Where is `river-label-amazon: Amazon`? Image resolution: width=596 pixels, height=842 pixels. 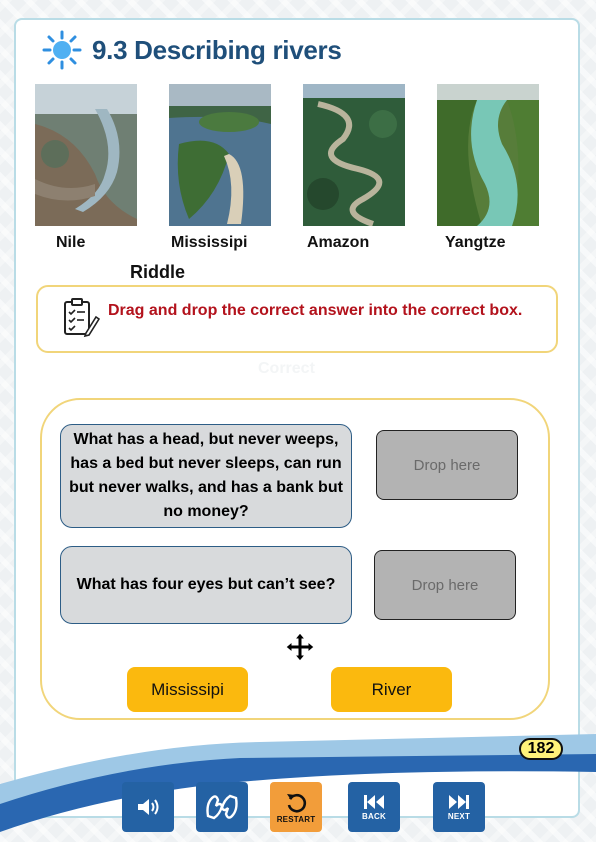 river-label-amazon: Amazon is located at coordinates (338, 242).